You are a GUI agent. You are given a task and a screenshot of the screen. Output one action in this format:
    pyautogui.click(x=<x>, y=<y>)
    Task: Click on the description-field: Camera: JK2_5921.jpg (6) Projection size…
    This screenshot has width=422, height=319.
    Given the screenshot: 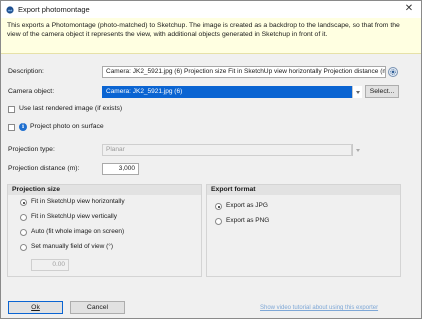 What is the action you would take?
    pyautogui.click(x=244, y=72)
    